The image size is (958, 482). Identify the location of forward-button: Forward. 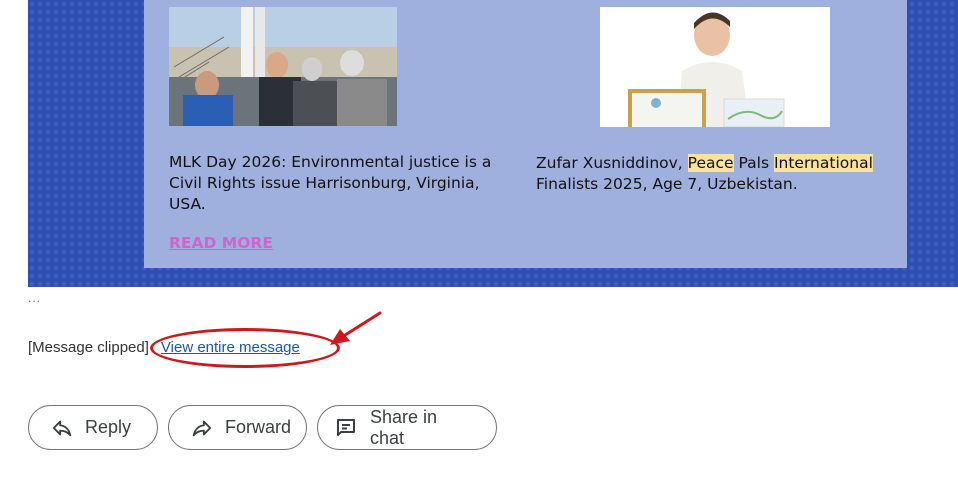
(237, 427).